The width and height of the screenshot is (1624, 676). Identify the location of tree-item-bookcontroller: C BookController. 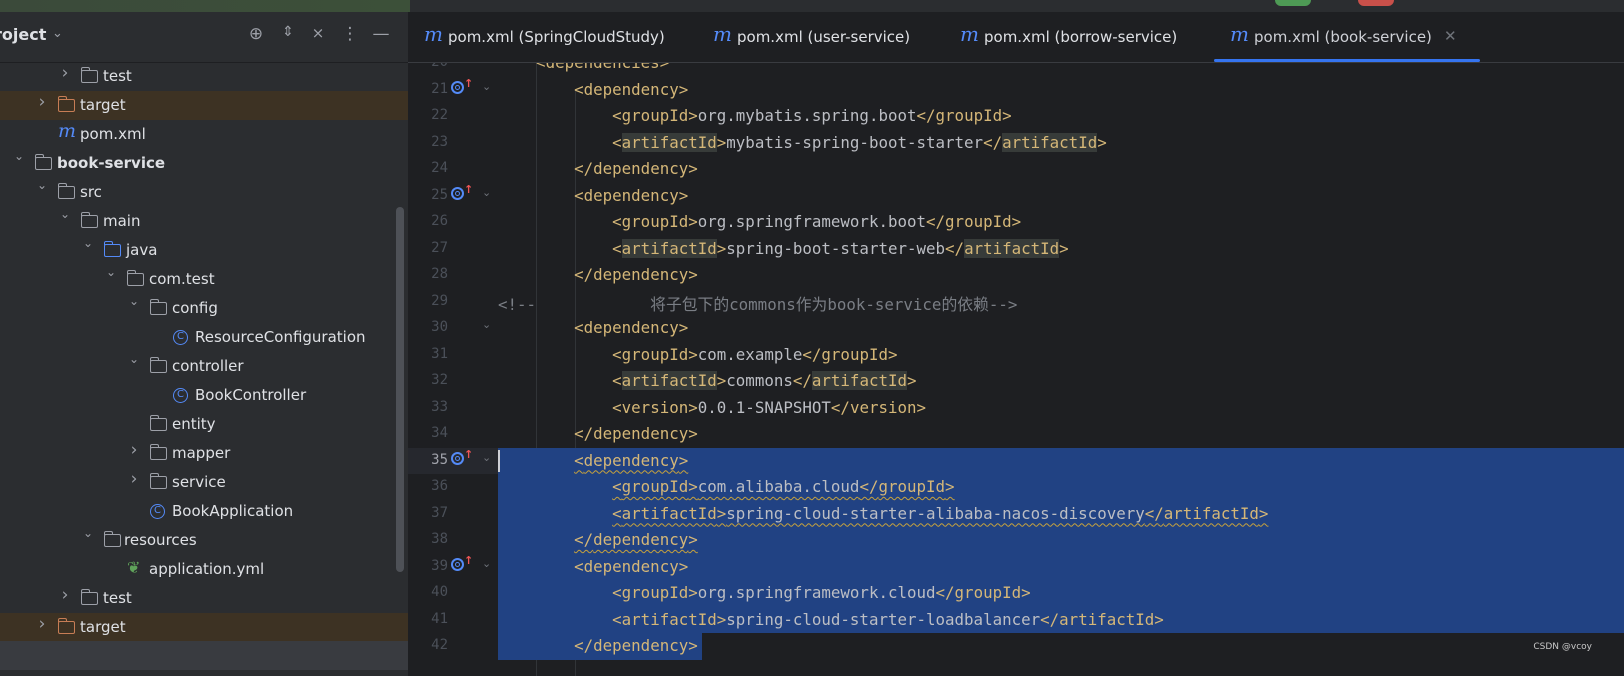
(204, 395).